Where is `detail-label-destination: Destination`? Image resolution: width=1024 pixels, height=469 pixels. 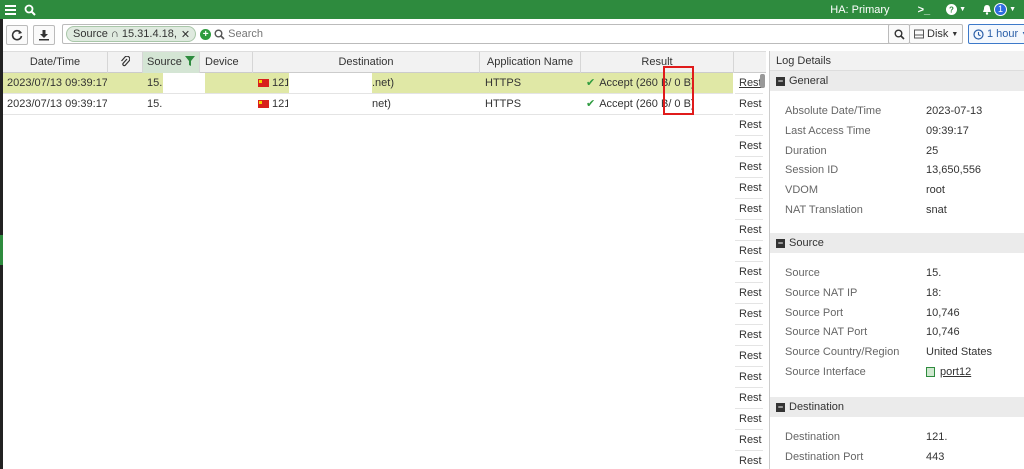 detail-label-destination: Destination is located at coordinates (813, 437).